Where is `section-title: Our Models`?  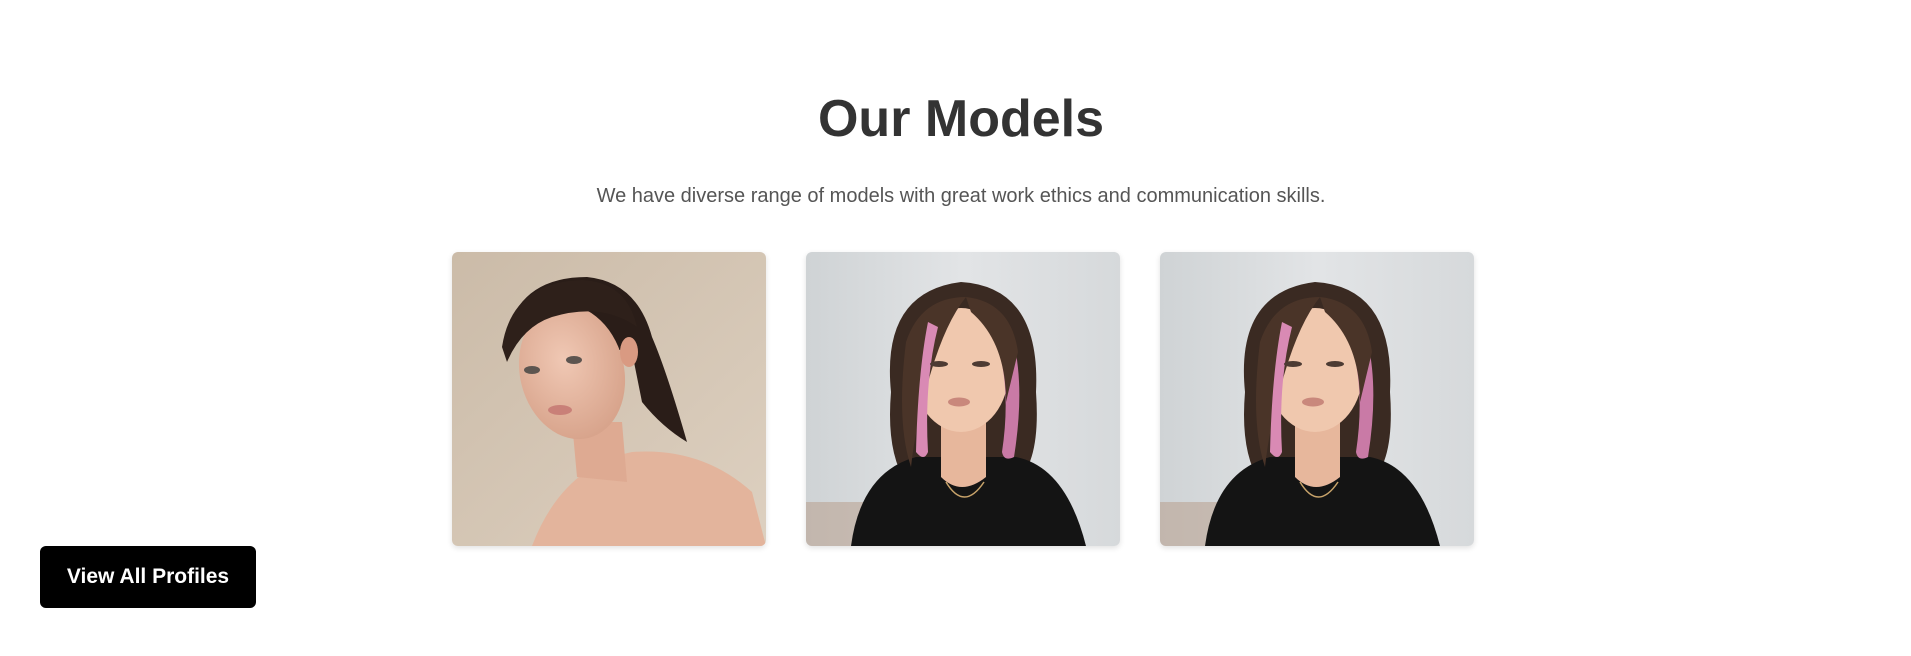 section-title: Our Models is located at coordinates (961, 119).